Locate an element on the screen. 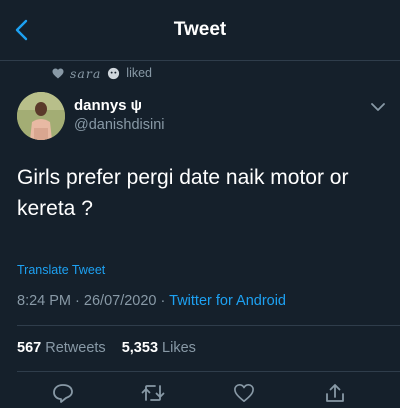 This screenshot has height=408, width=400. author-display-name: dannys ψ is located at coordinates (119, 105).